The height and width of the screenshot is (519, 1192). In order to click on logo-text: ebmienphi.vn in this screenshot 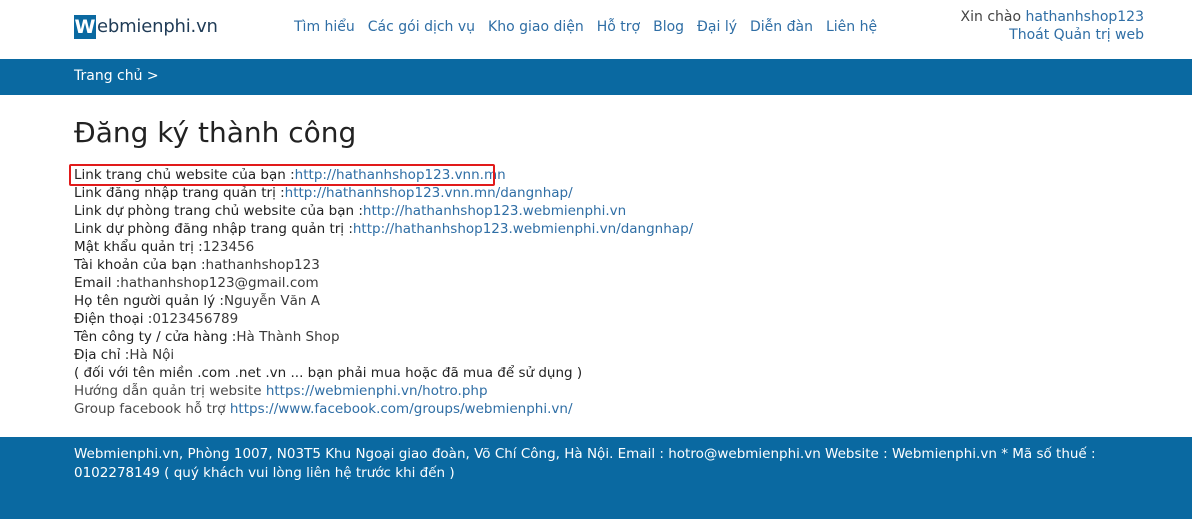, I will do `click(157, 26)`.